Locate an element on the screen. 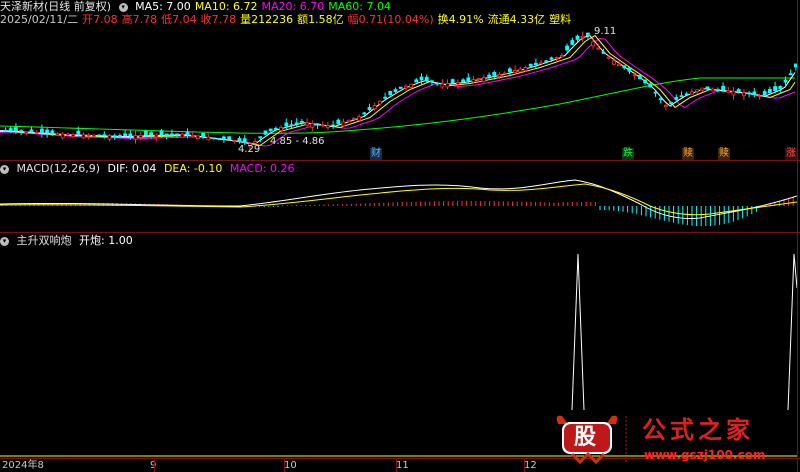 The image size is (800, 472). macd-settings-icon: ▾ is located at coordinates (4, 169).